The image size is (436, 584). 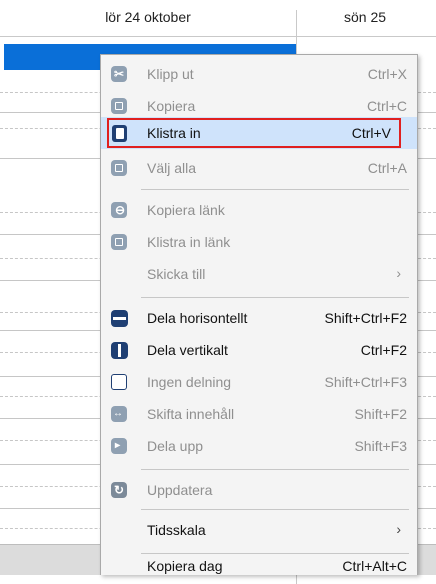 What do you see at coordinates (189, 382) in the screenshot?
I see `menu-item-label: Ingen delning` at bounding box center [189, 382].